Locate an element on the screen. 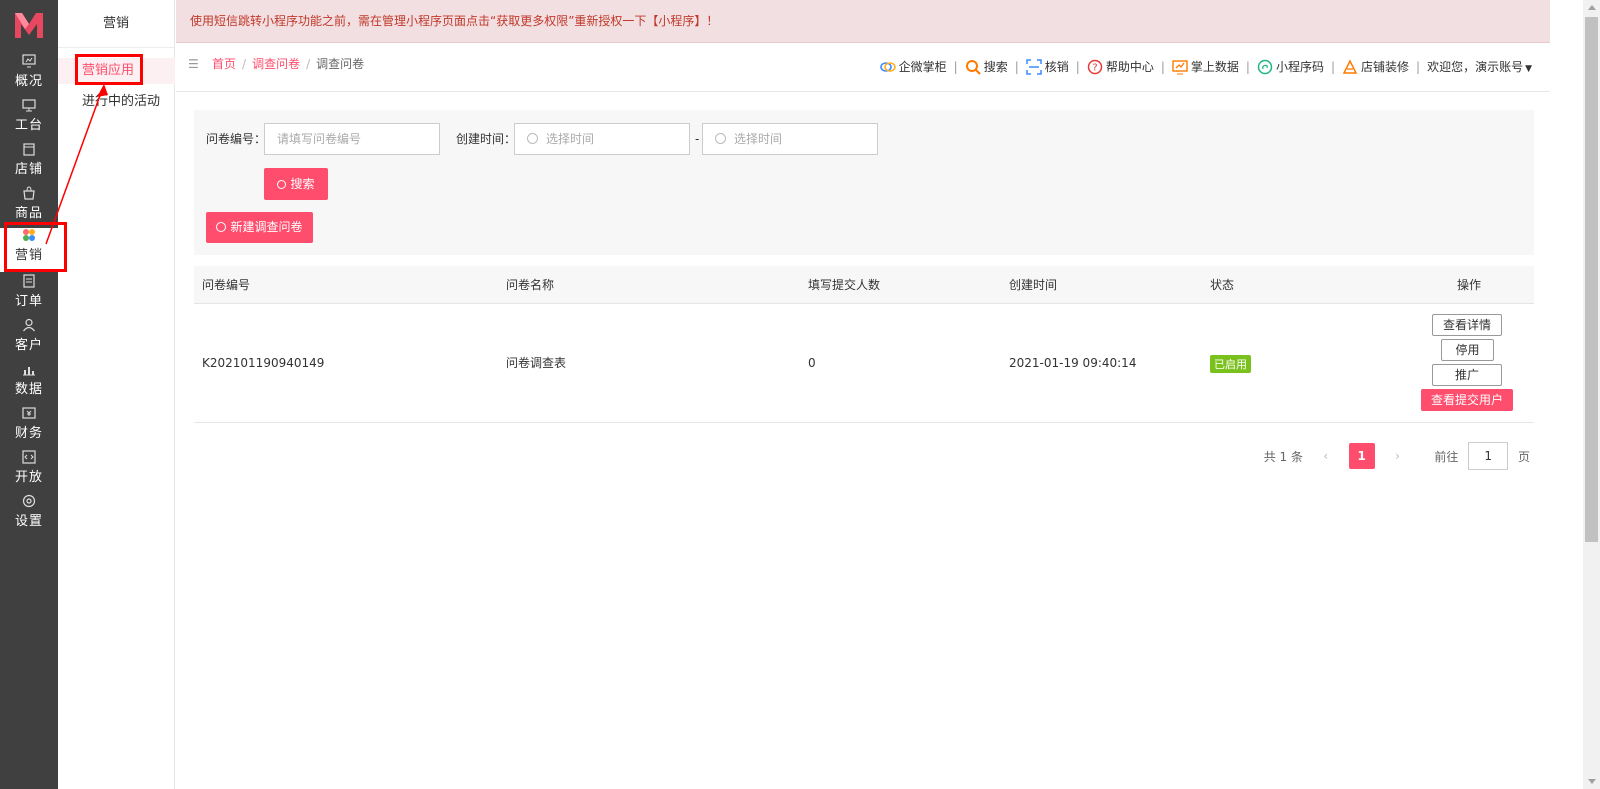 Image resolution: width=1600 pixels, height=789 pixels. tool-mobile-data: 掌上数据 is located at coordinates (1205, 67).